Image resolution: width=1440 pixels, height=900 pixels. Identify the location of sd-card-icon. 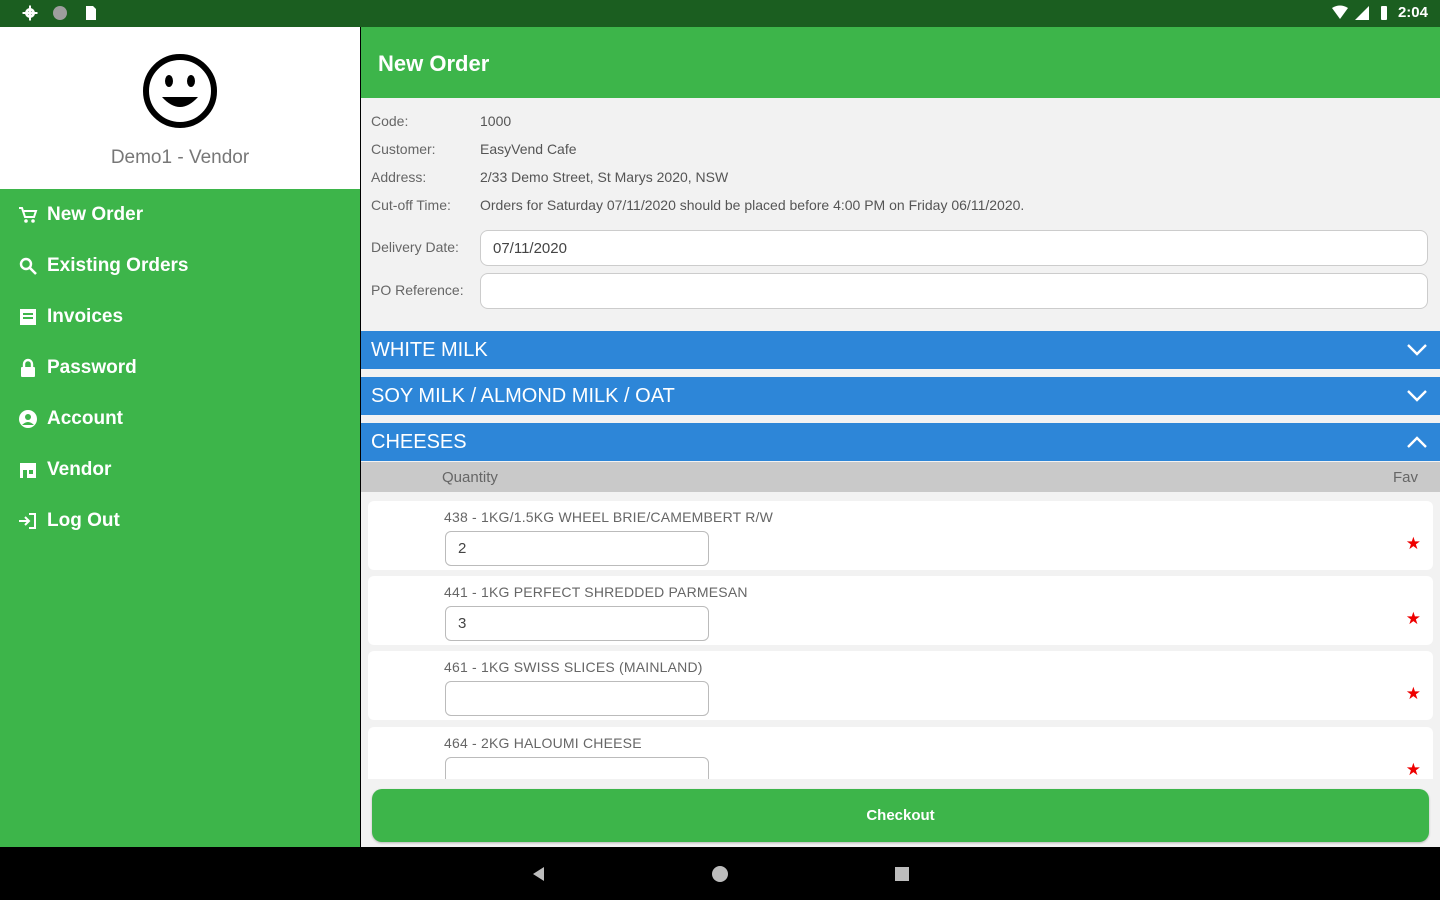
(91, 13).